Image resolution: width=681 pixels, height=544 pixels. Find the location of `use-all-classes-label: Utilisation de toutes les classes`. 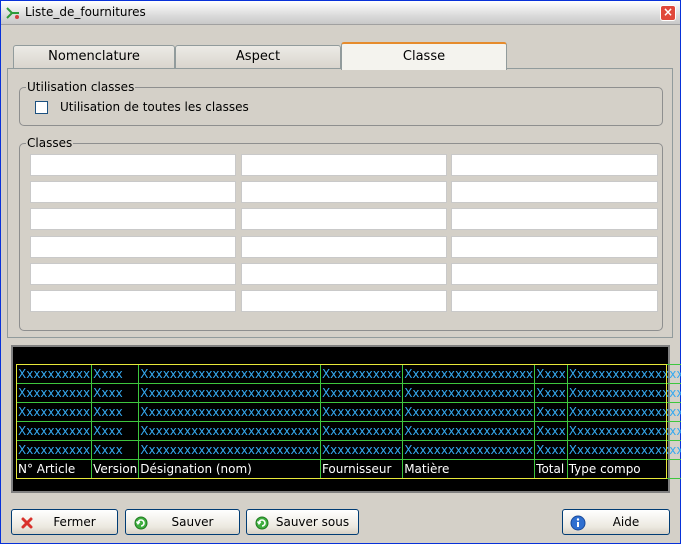

use-all-classes-label: Utilisation de toutes les classes is located at coordinates (154, 107).